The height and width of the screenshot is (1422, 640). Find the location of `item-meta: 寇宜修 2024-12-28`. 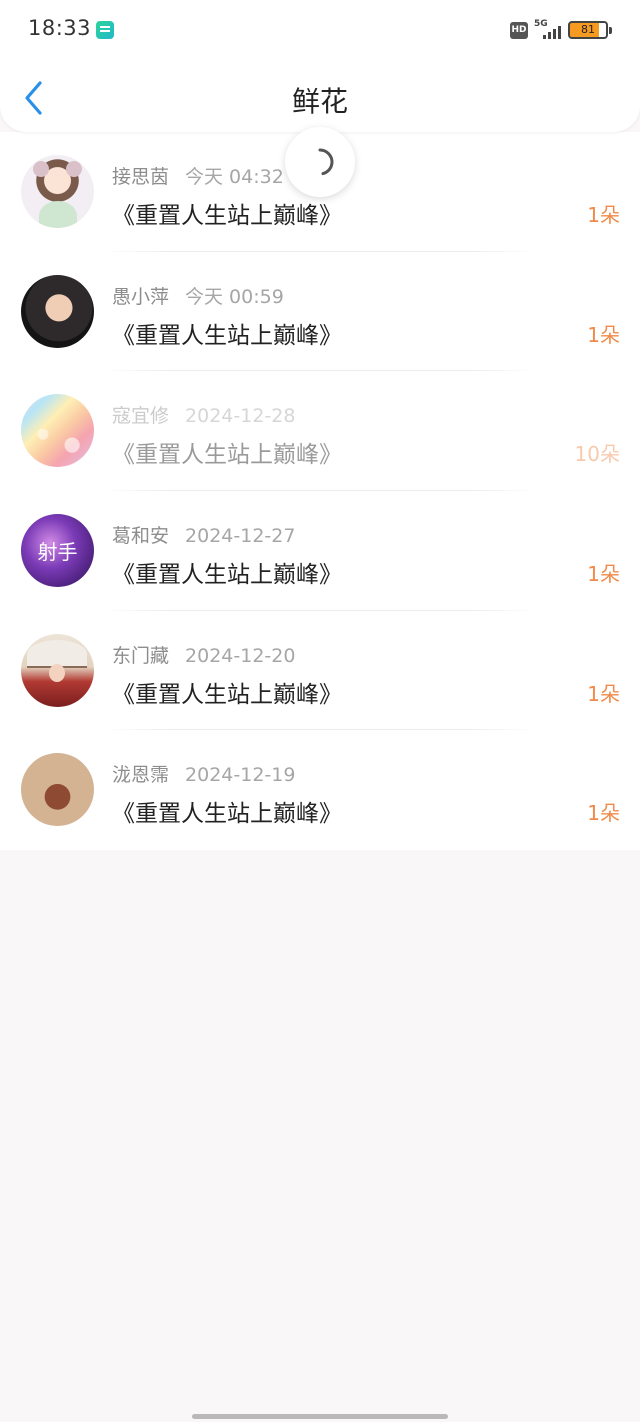

item-meta: 寇宜修 2024-12-28 is located at coordinates (203, 414).